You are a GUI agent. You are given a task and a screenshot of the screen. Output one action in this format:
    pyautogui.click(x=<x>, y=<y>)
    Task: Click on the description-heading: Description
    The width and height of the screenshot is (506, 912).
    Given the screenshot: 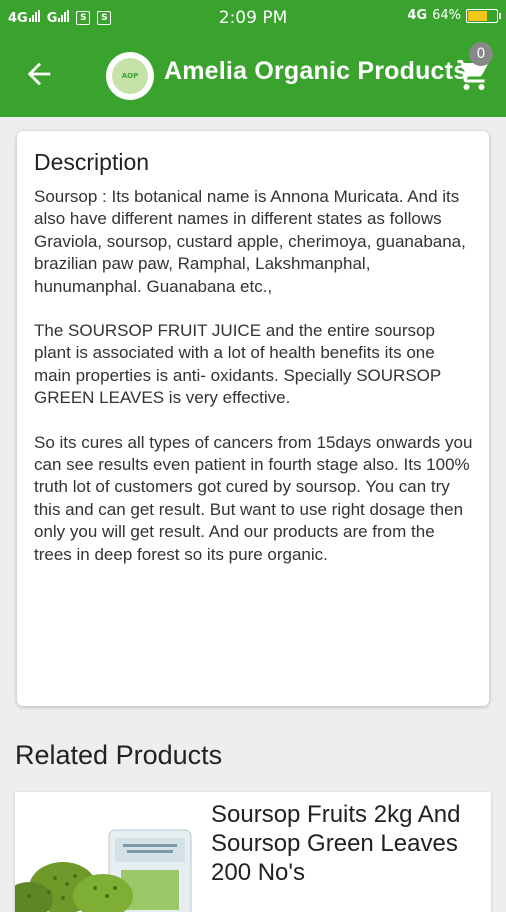 What is the action you would take?
    pyautogui.click(x=92, y=162)
    